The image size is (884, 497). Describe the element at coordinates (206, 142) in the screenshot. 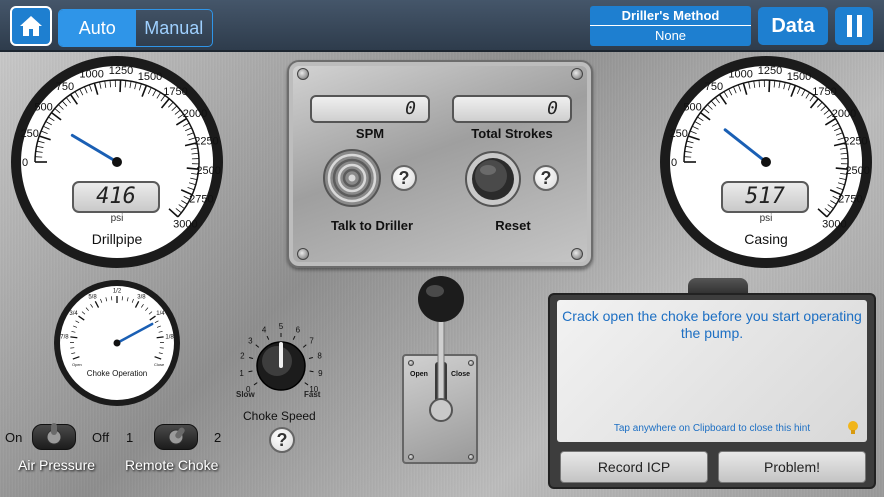

I see `drillpipe-tick-label: 2250` at that location.